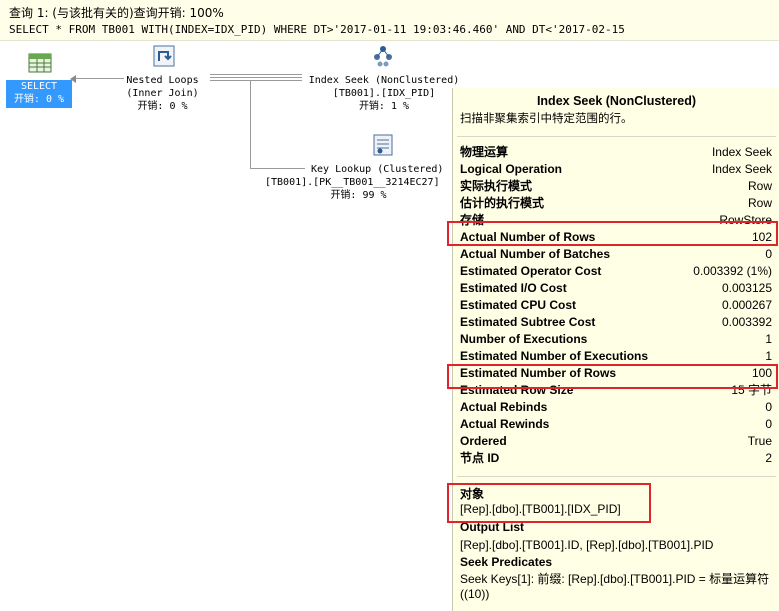 This screenshot has height=611, width=779. I want to click on index-seek-sub: [TB001].[IDX_PID], so click(384, 93).